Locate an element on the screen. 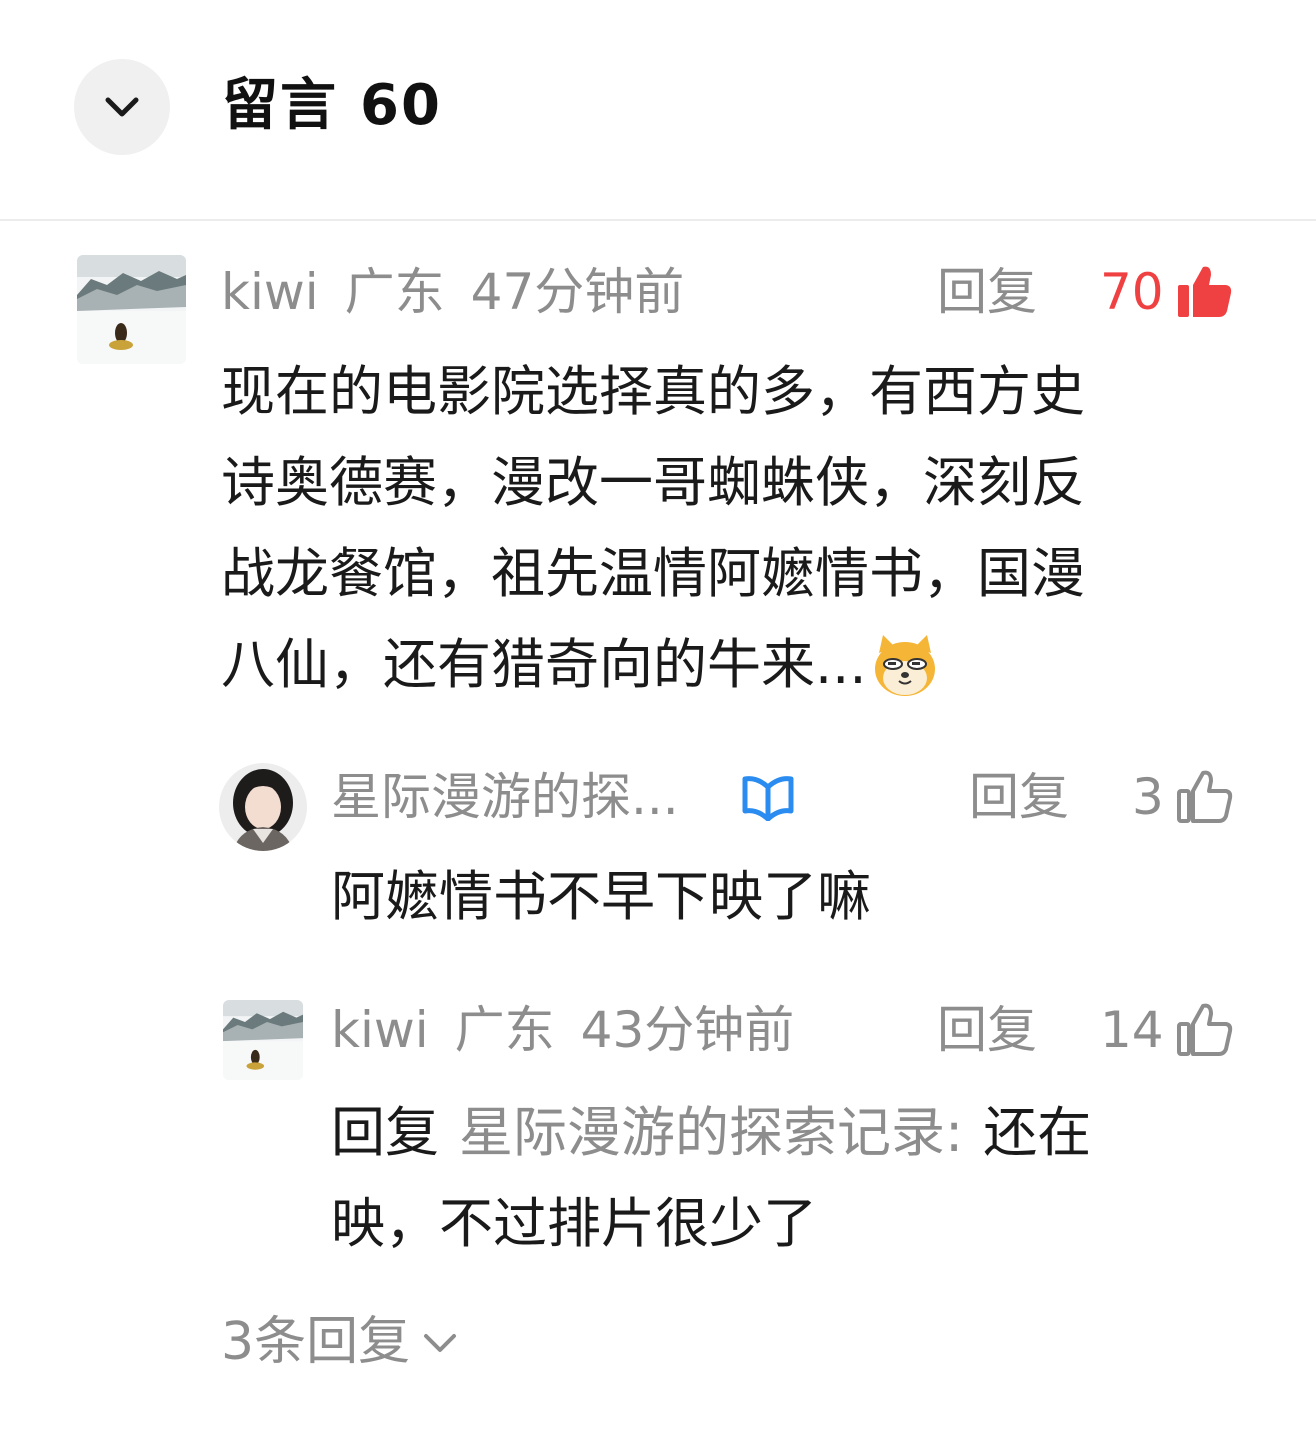 Image resolution: width=1316 pixels, height=1429 pixels. reply-text-line: 还在 is located at coordinates (1037, 1132).